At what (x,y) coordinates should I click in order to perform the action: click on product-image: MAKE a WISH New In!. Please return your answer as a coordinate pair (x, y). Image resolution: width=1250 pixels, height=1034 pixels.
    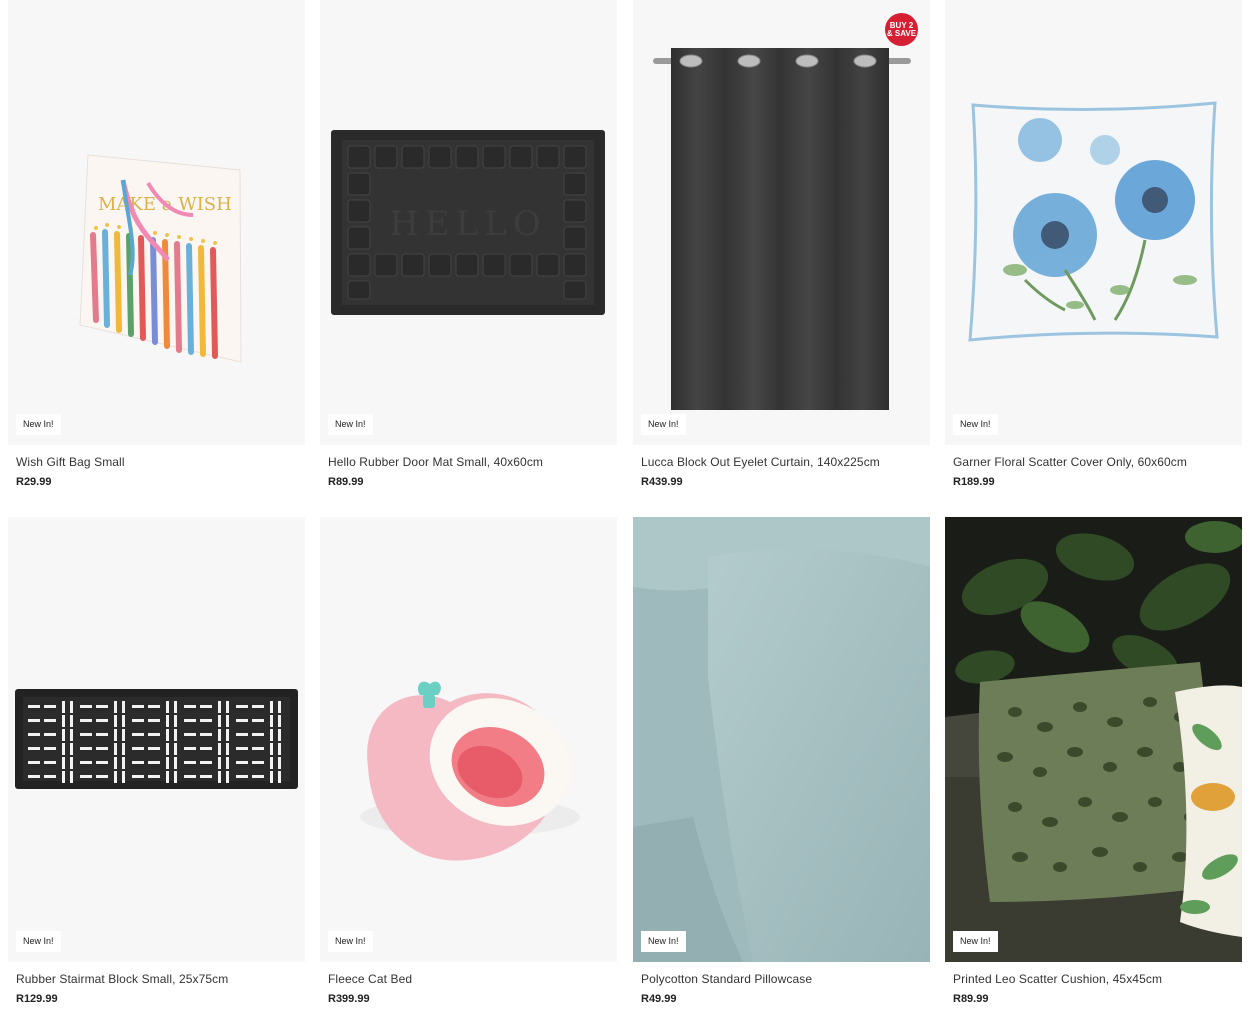
    Looking at the image, I should click on (156, 222).